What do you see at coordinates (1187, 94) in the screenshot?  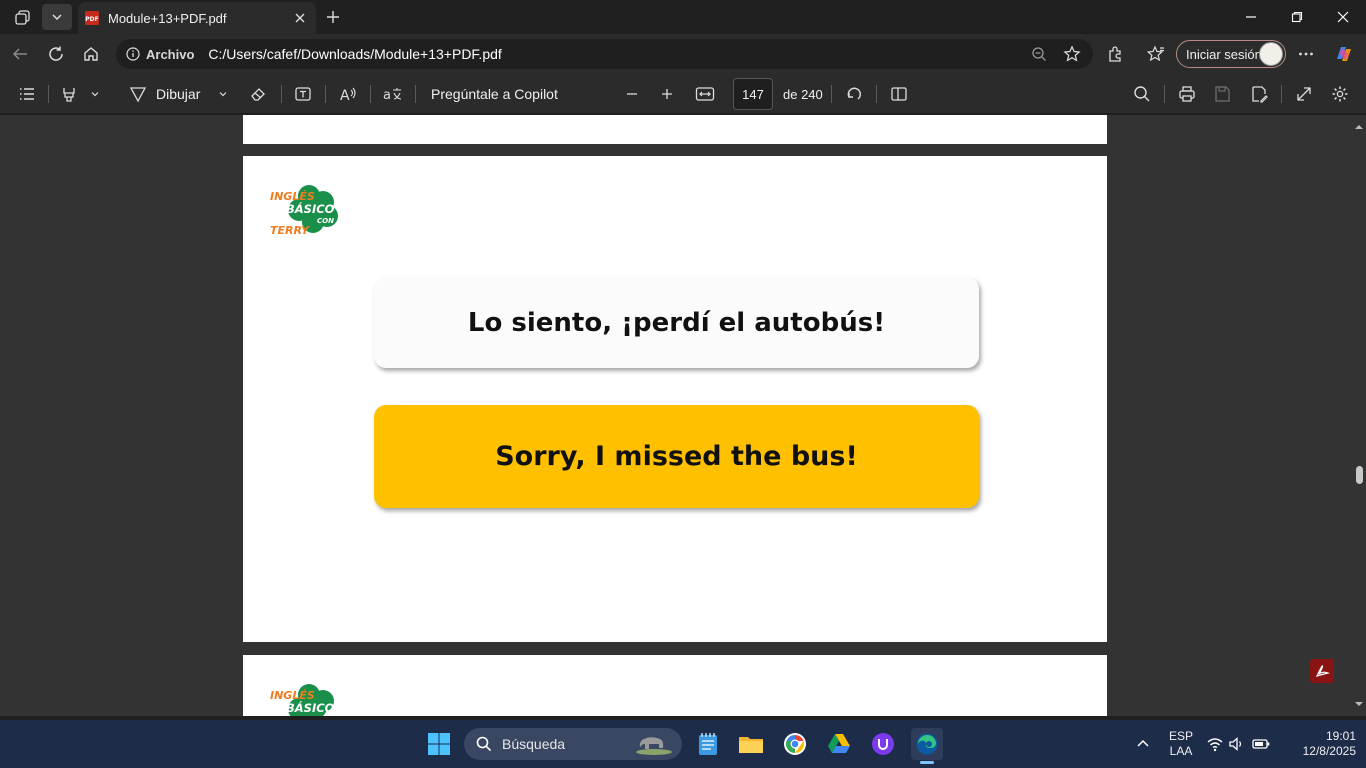 I see `print-icon` at bounding box center [1187, 94].